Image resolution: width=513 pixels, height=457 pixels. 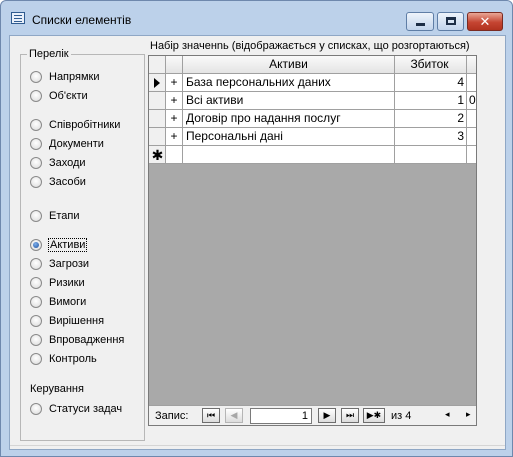 I want to click on radio-obiekty: Об'єкти, so click(x=59, y=96).